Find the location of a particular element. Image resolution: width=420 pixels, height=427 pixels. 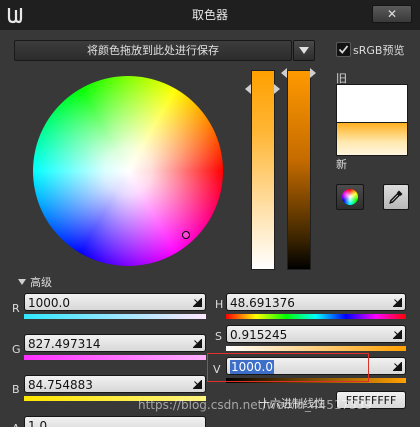

close-button: ✕ is located at coordinates (392, 14).